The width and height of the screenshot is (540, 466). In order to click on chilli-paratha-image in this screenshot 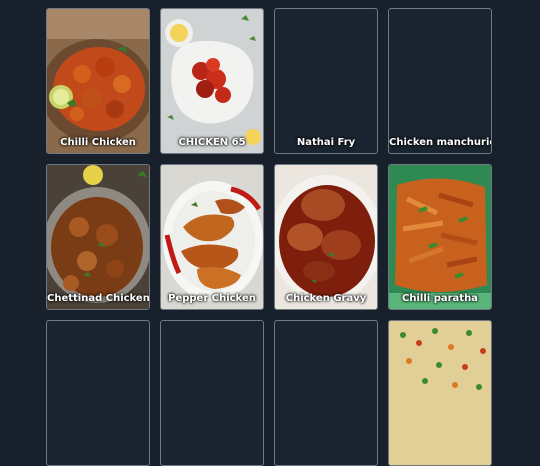, I will do `click(440, 237)`.